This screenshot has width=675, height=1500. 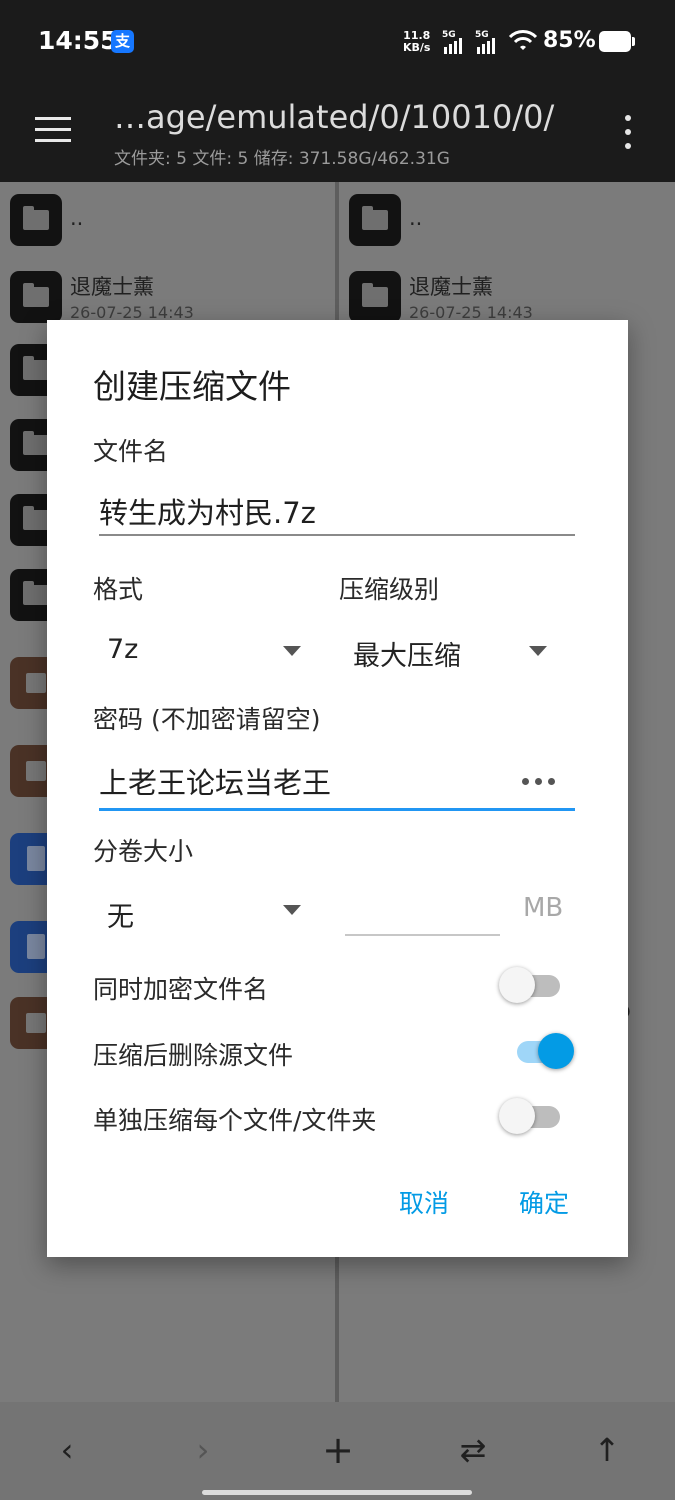 What do you see at coordinates (53, 130) in the screenshot?
I see `menu-icon` at bounding box center [53, 130].